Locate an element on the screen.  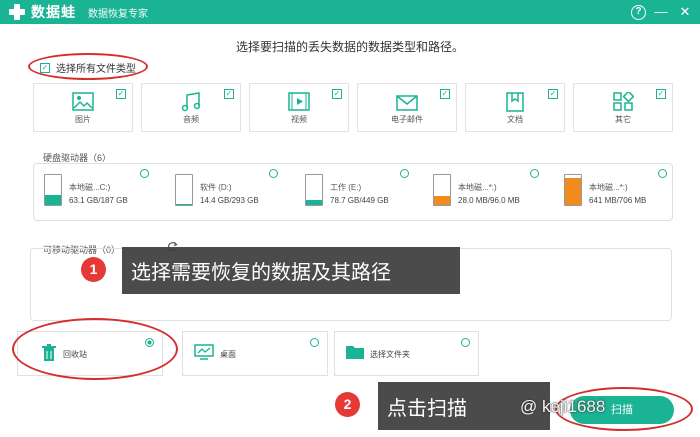
drive-size: 63.1 GB/187 GB is located at coordinates (98, 200).